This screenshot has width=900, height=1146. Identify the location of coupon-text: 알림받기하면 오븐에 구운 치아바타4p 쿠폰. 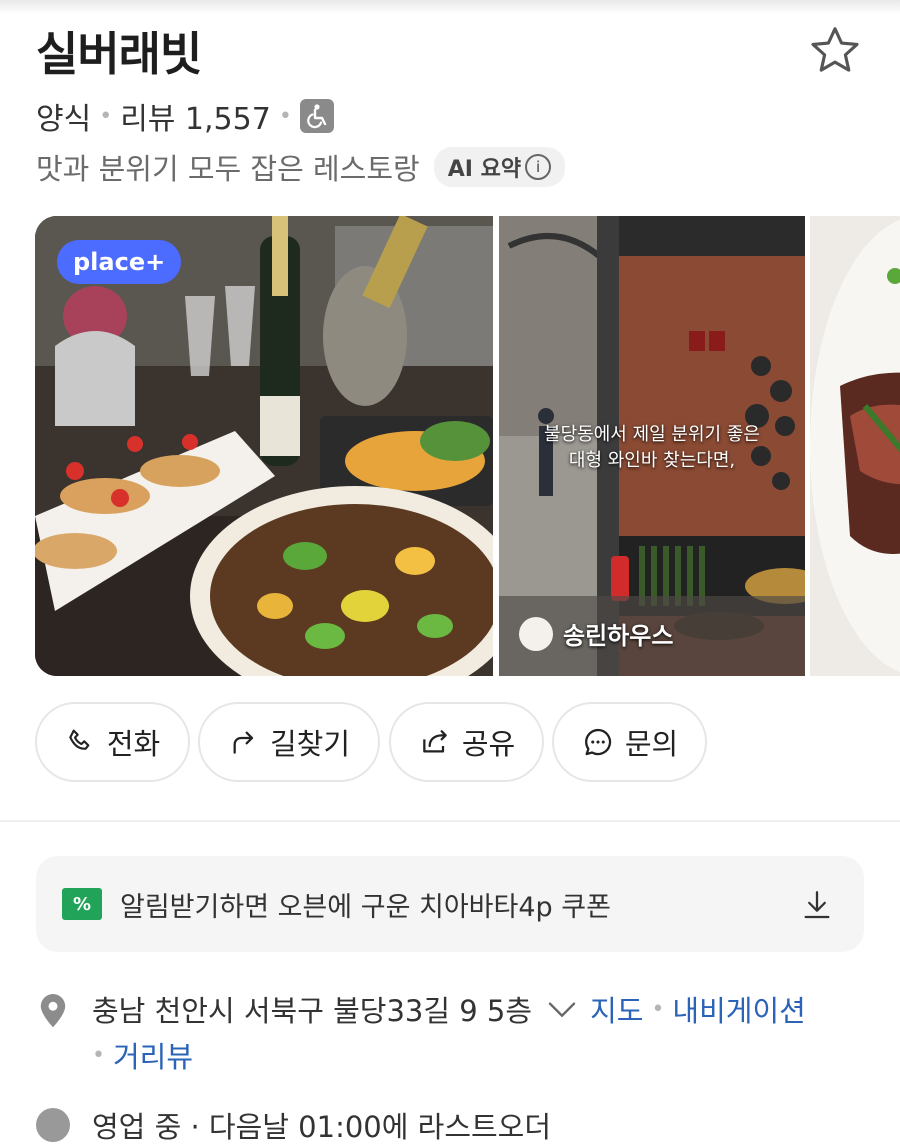
(365, 907).